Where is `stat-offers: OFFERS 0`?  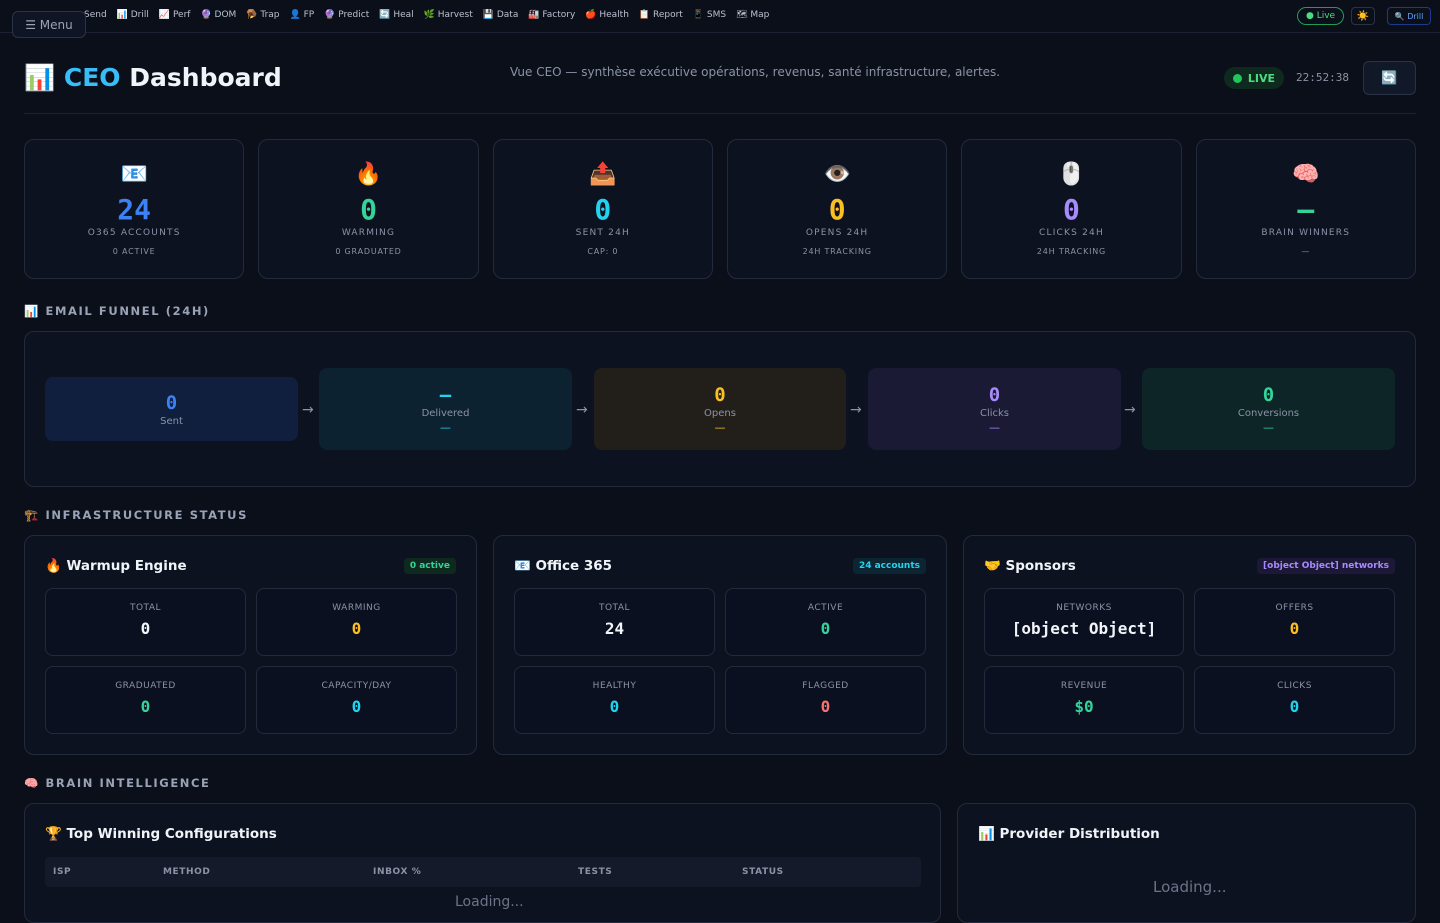 stat-offers: OFFERS 0 is located at coordinates (1294, 622).